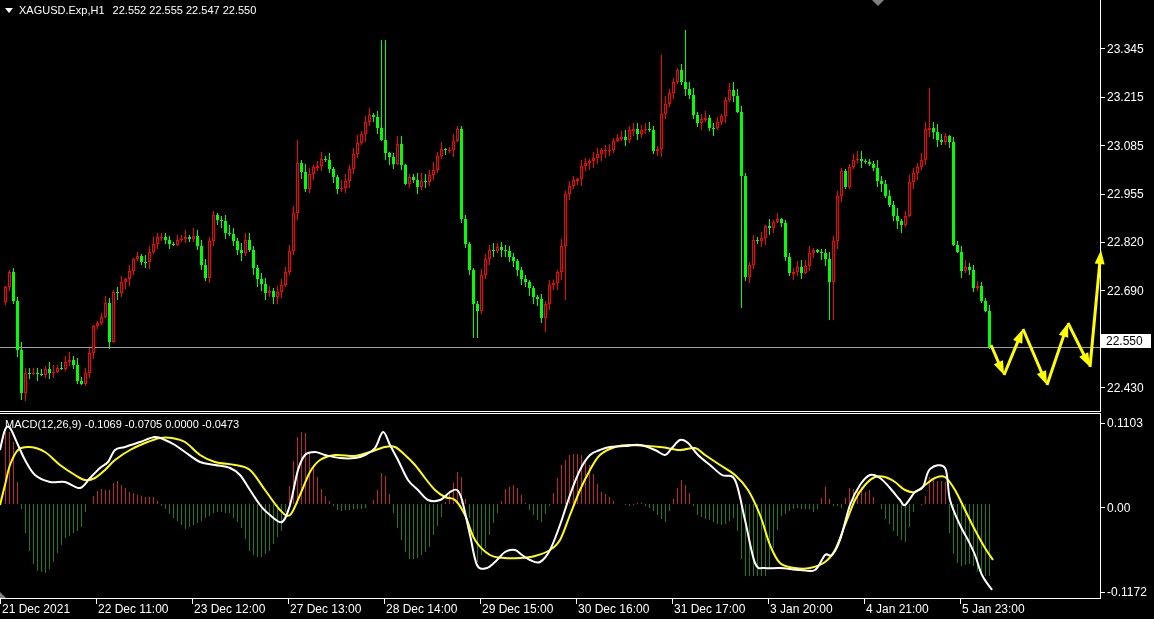 Image resolution: width=1154 pixels, height=619 pixels. I want to click on price-axis-label: 22.820, so click(1125, 242).